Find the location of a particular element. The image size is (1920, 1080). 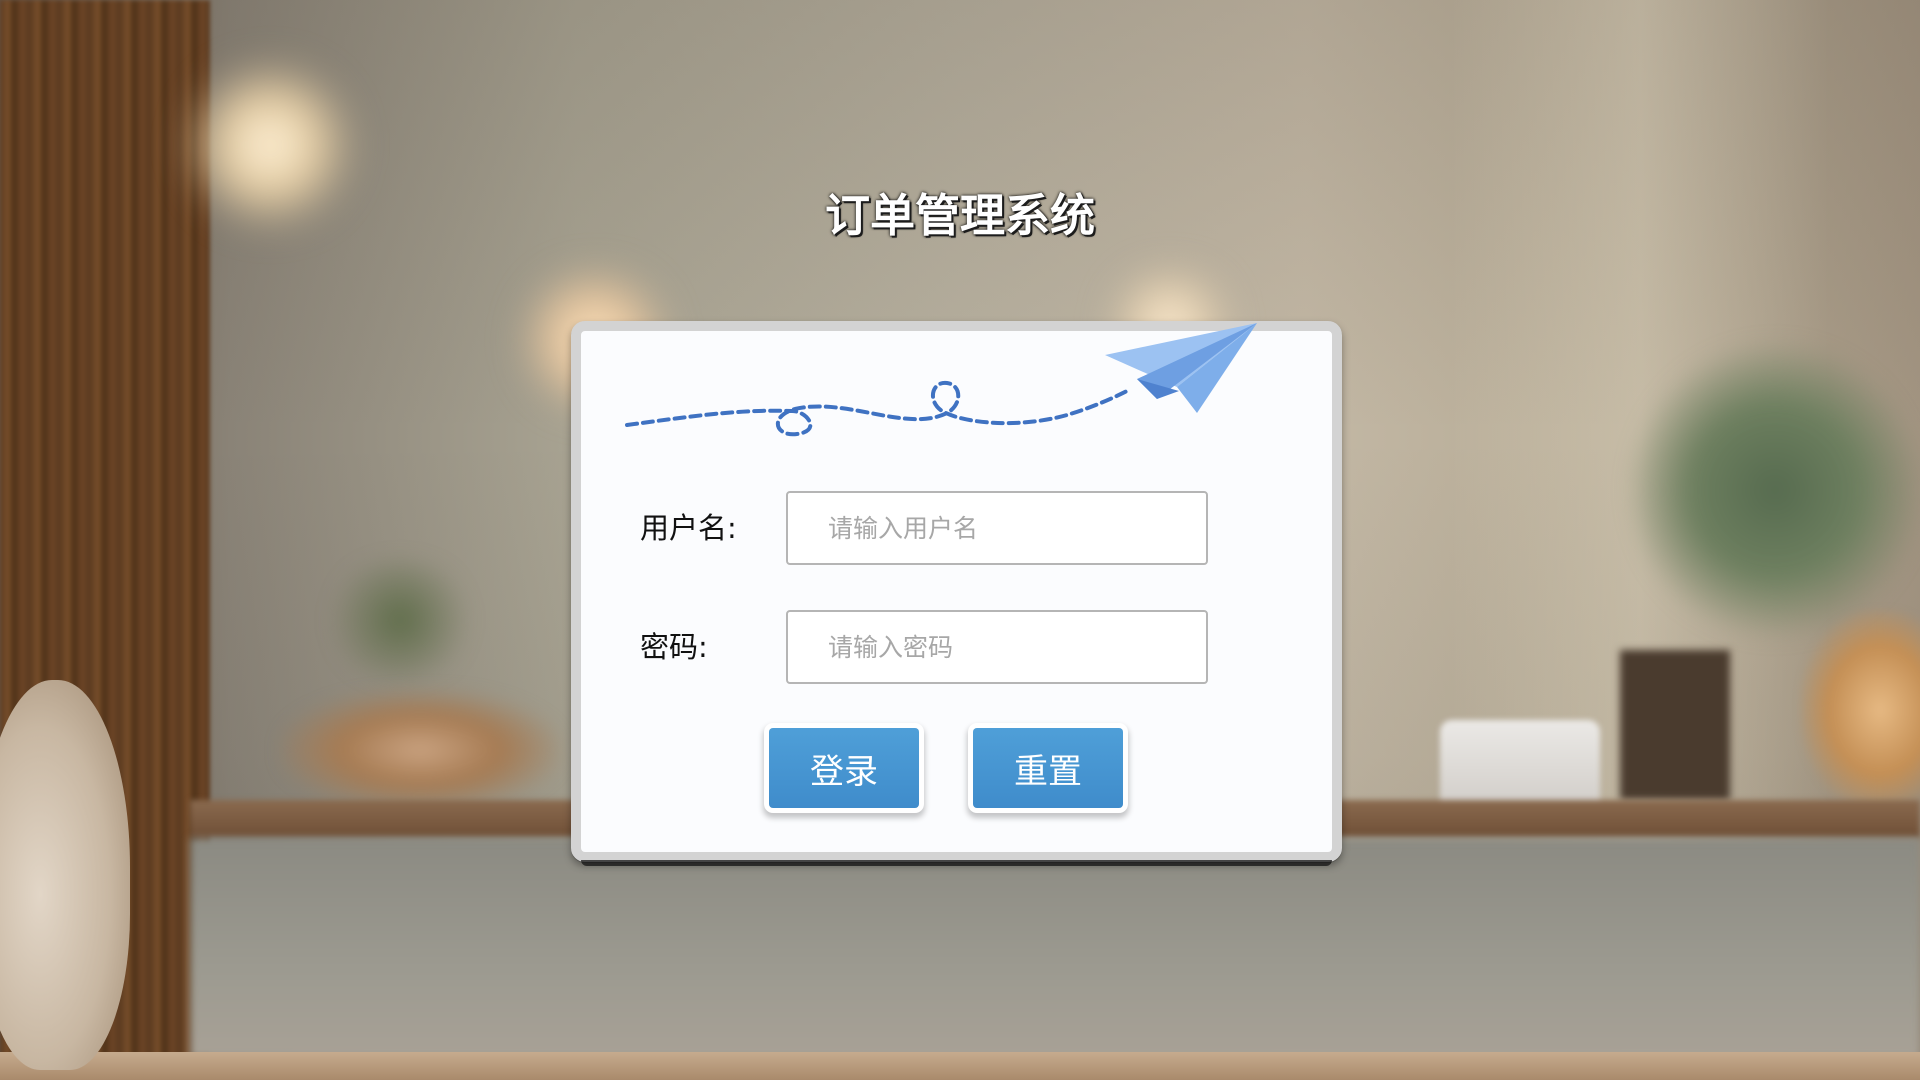

background-camera is located at coordinates (1520, 767).